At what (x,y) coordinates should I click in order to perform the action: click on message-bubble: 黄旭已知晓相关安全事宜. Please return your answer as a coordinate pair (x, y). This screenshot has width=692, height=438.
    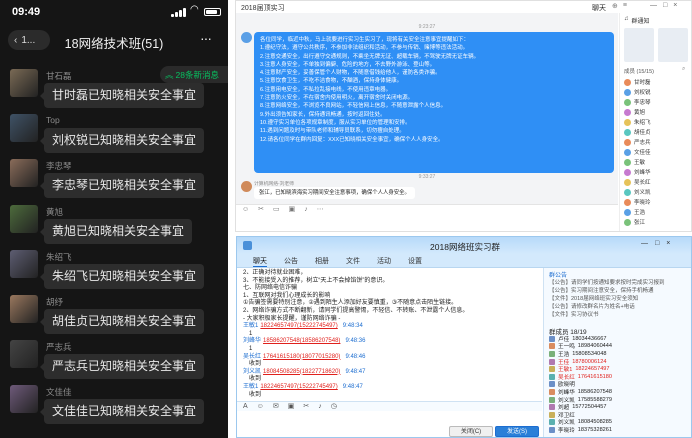
    Looking at the image, I should click on (116, 231).